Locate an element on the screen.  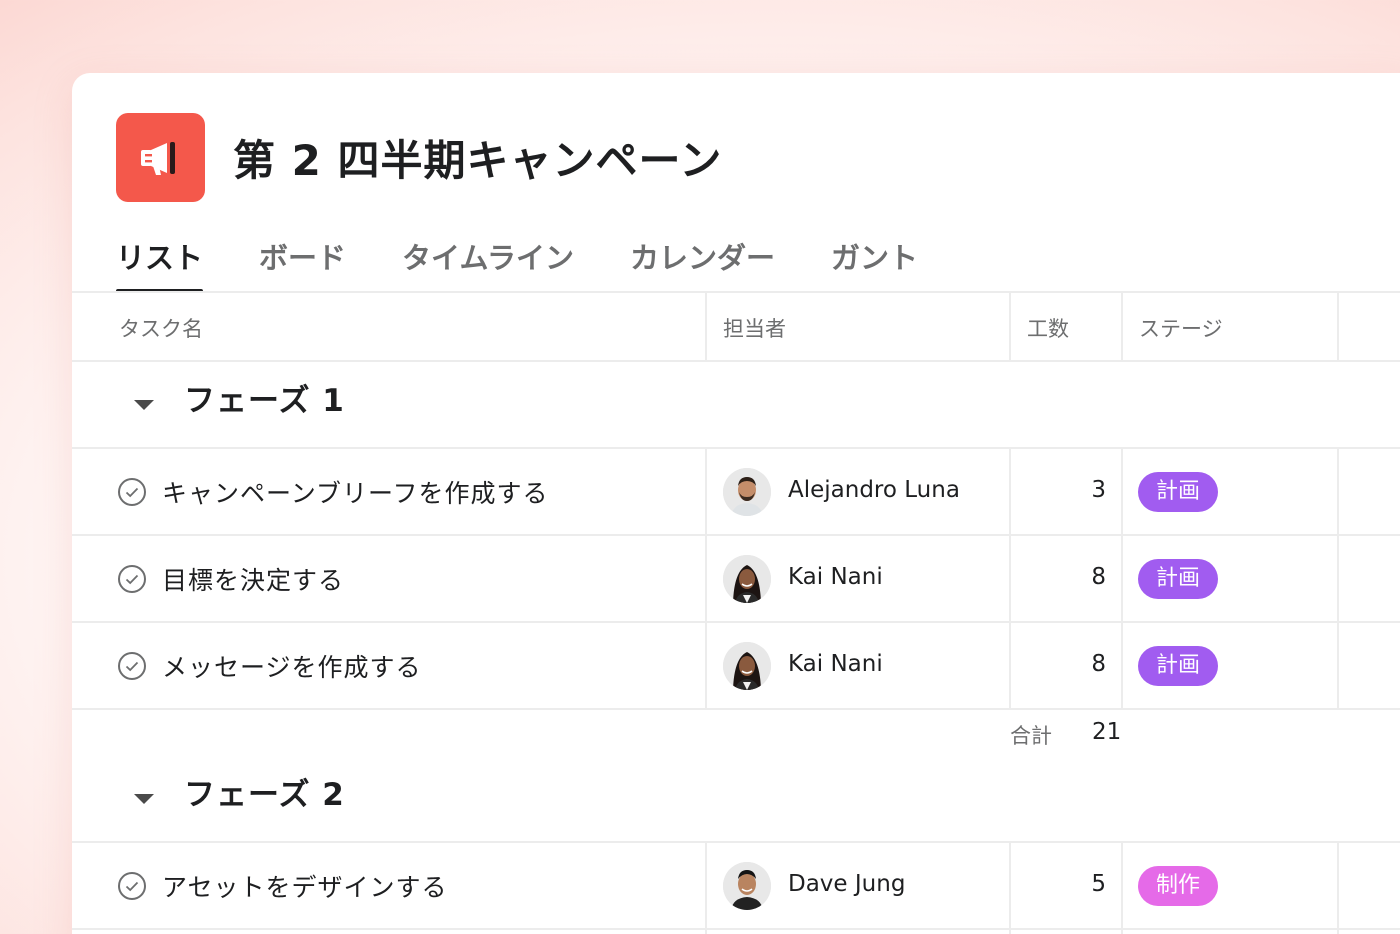
task-name: アセットをデザインする is located at coordinates (305, 886).